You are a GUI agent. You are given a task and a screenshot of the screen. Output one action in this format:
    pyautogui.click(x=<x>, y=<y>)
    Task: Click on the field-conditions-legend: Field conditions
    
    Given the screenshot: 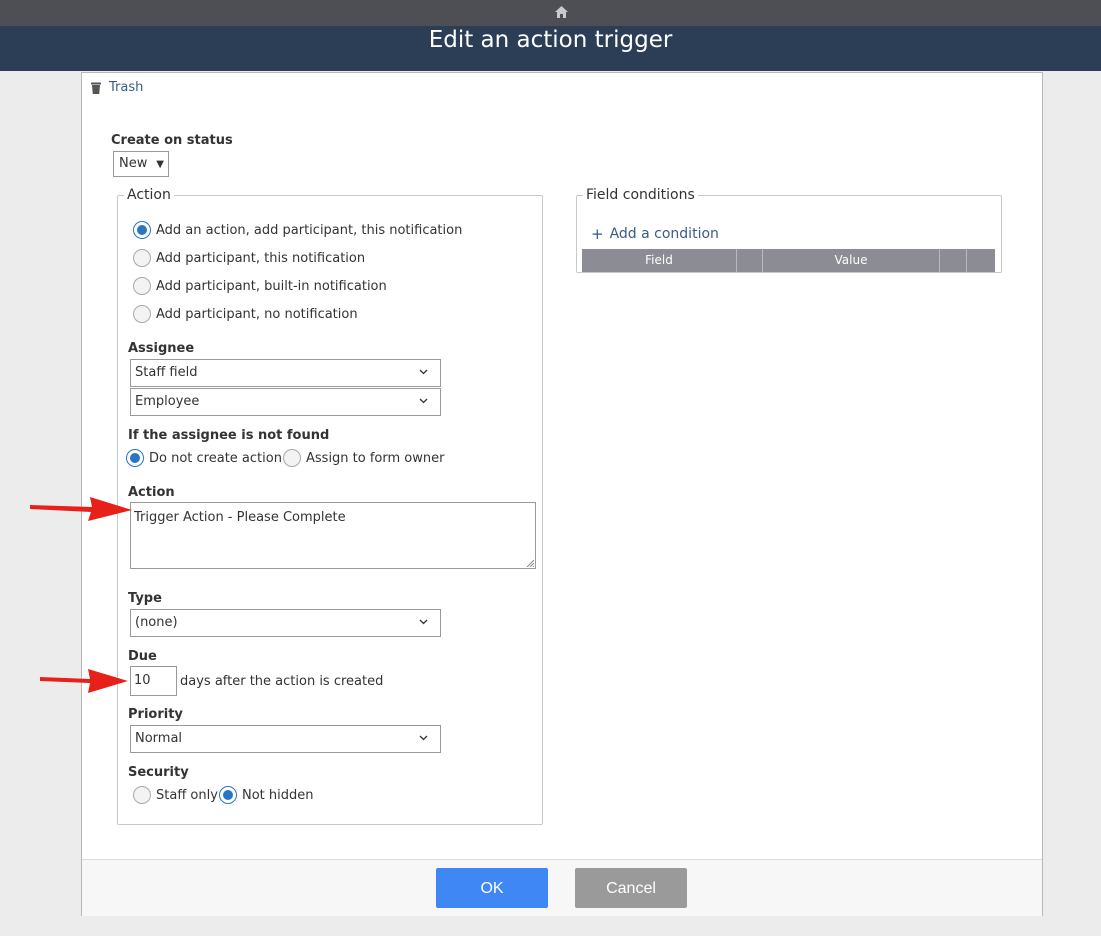 What is the action you would take?
    pyautogui.click(x=640, y=195)
    